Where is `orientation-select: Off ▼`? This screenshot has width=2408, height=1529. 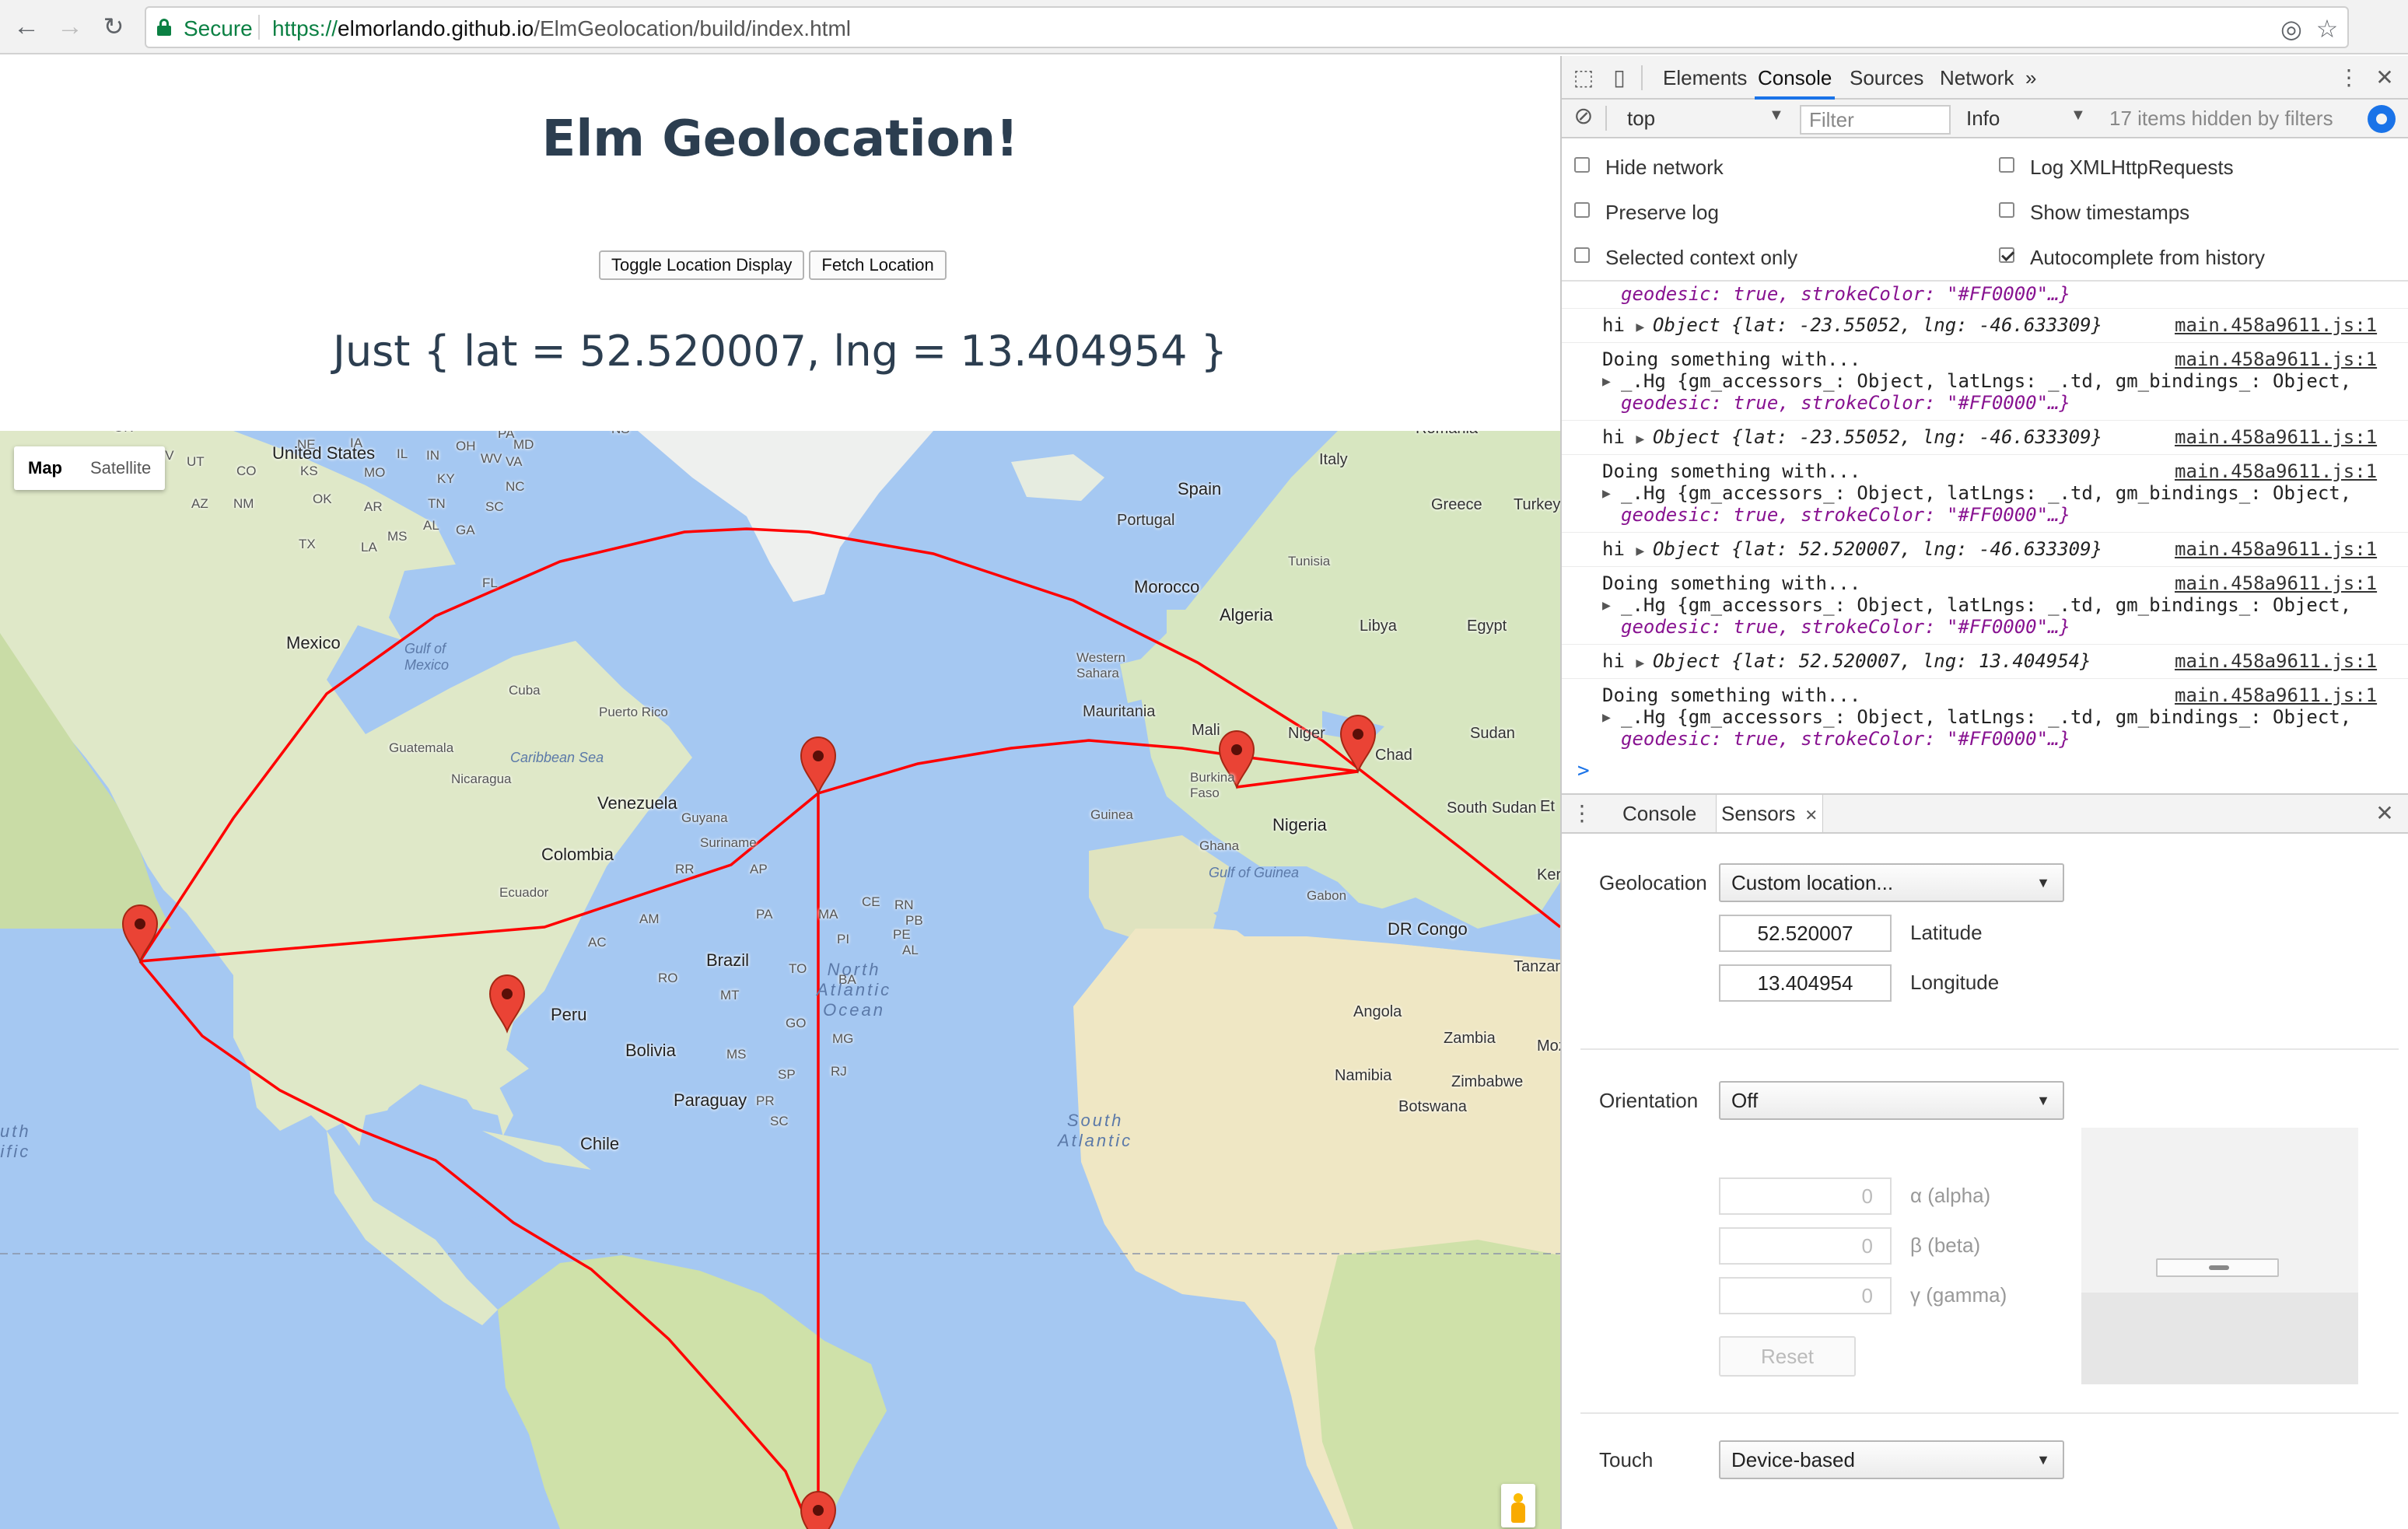
orientation-select: Off ▼ is located at coordinates (1892, 1100).